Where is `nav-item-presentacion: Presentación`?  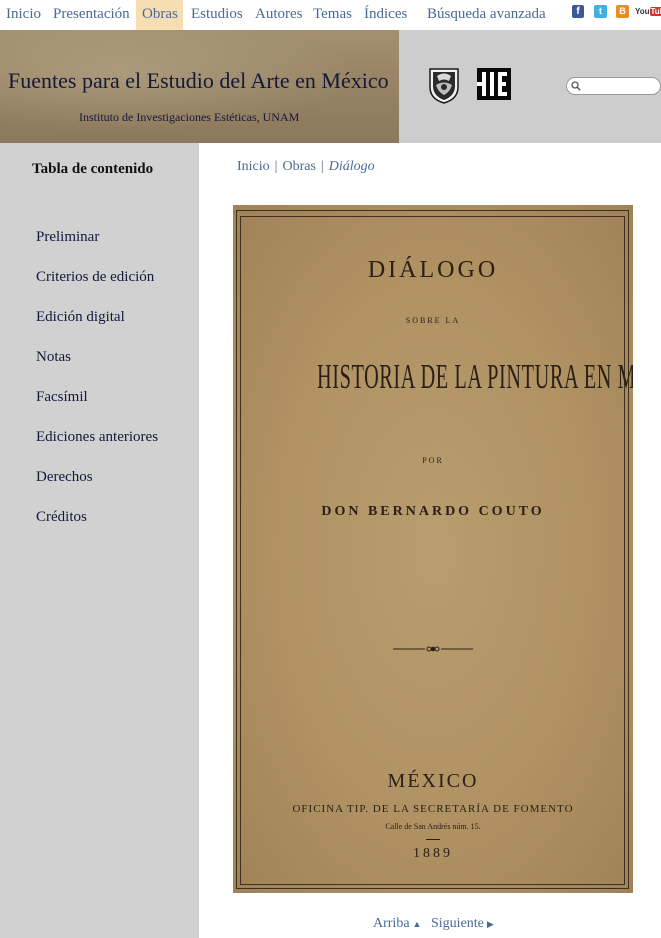 nav-item-presentacion: Presentación is located at coordinates (91, 15).